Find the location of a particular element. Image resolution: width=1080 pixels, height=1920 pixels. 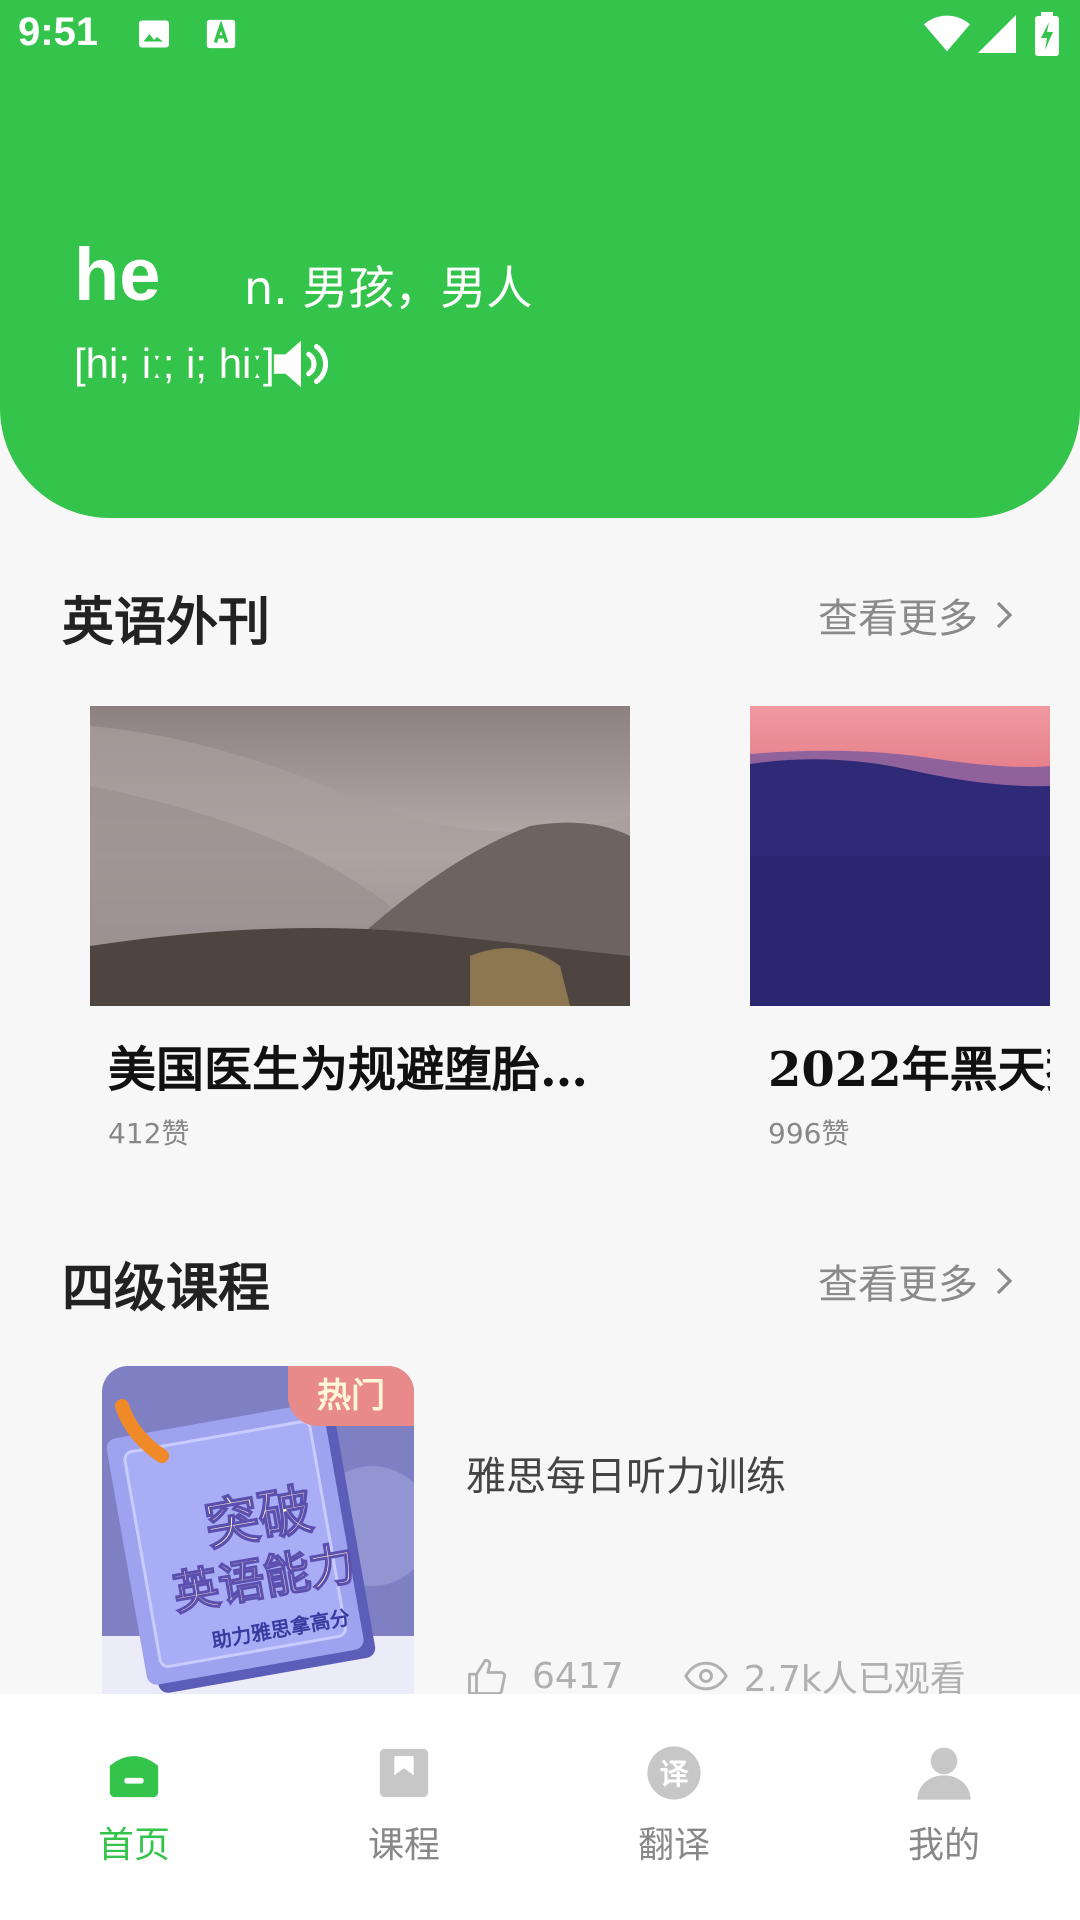

pronounce-speaker-icon is located at coordinates (301, 364).